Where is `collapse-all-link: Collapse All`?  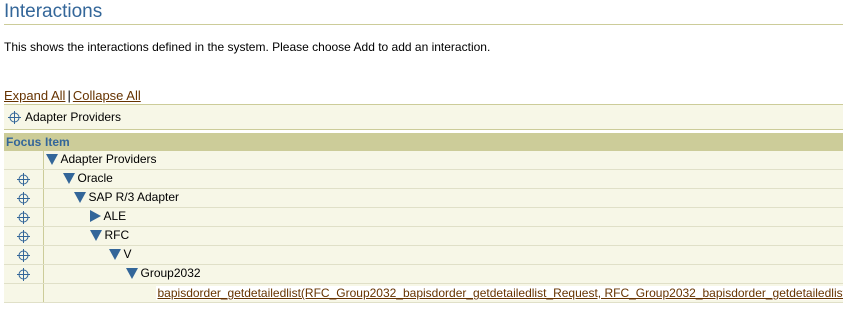
collapse-all-link: Collapse All is located at coordinates (107, 95).